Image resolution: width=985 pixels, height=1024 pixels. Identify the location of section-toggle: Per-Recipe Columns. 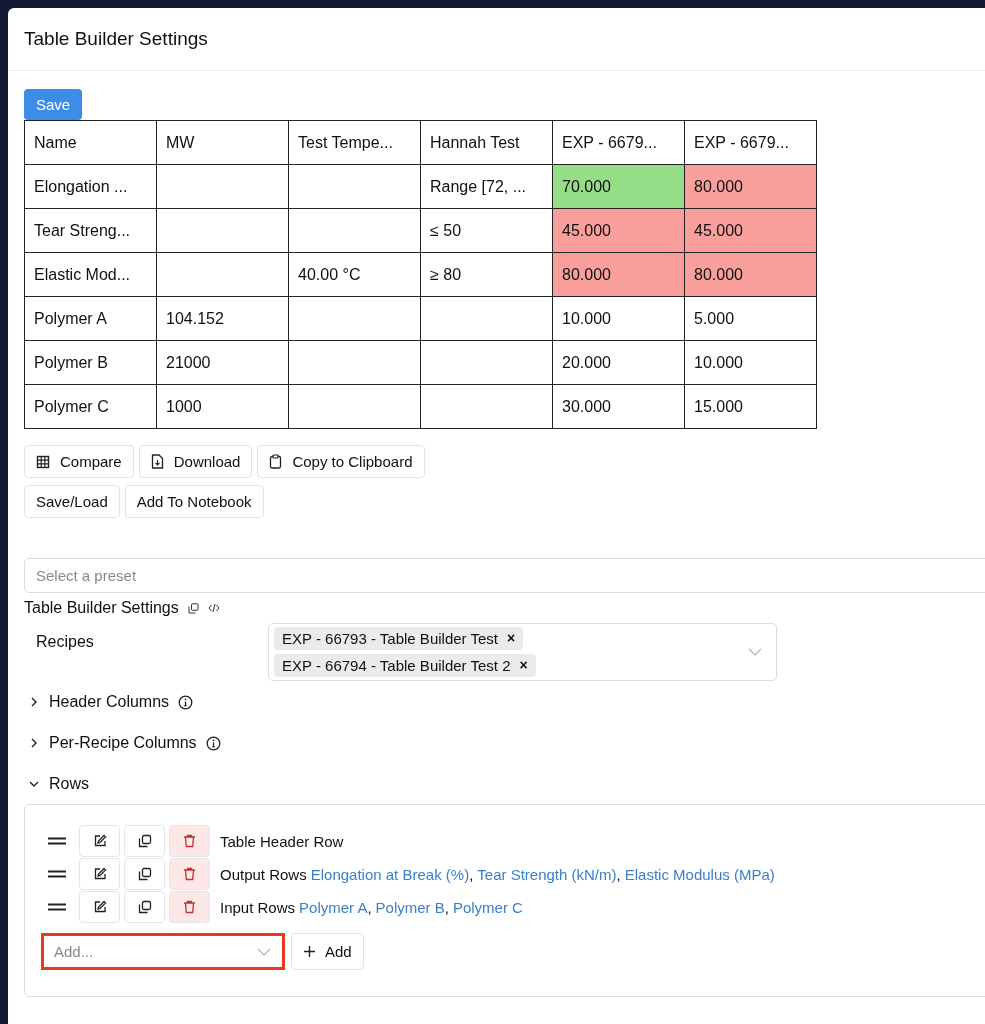
(504, 742).